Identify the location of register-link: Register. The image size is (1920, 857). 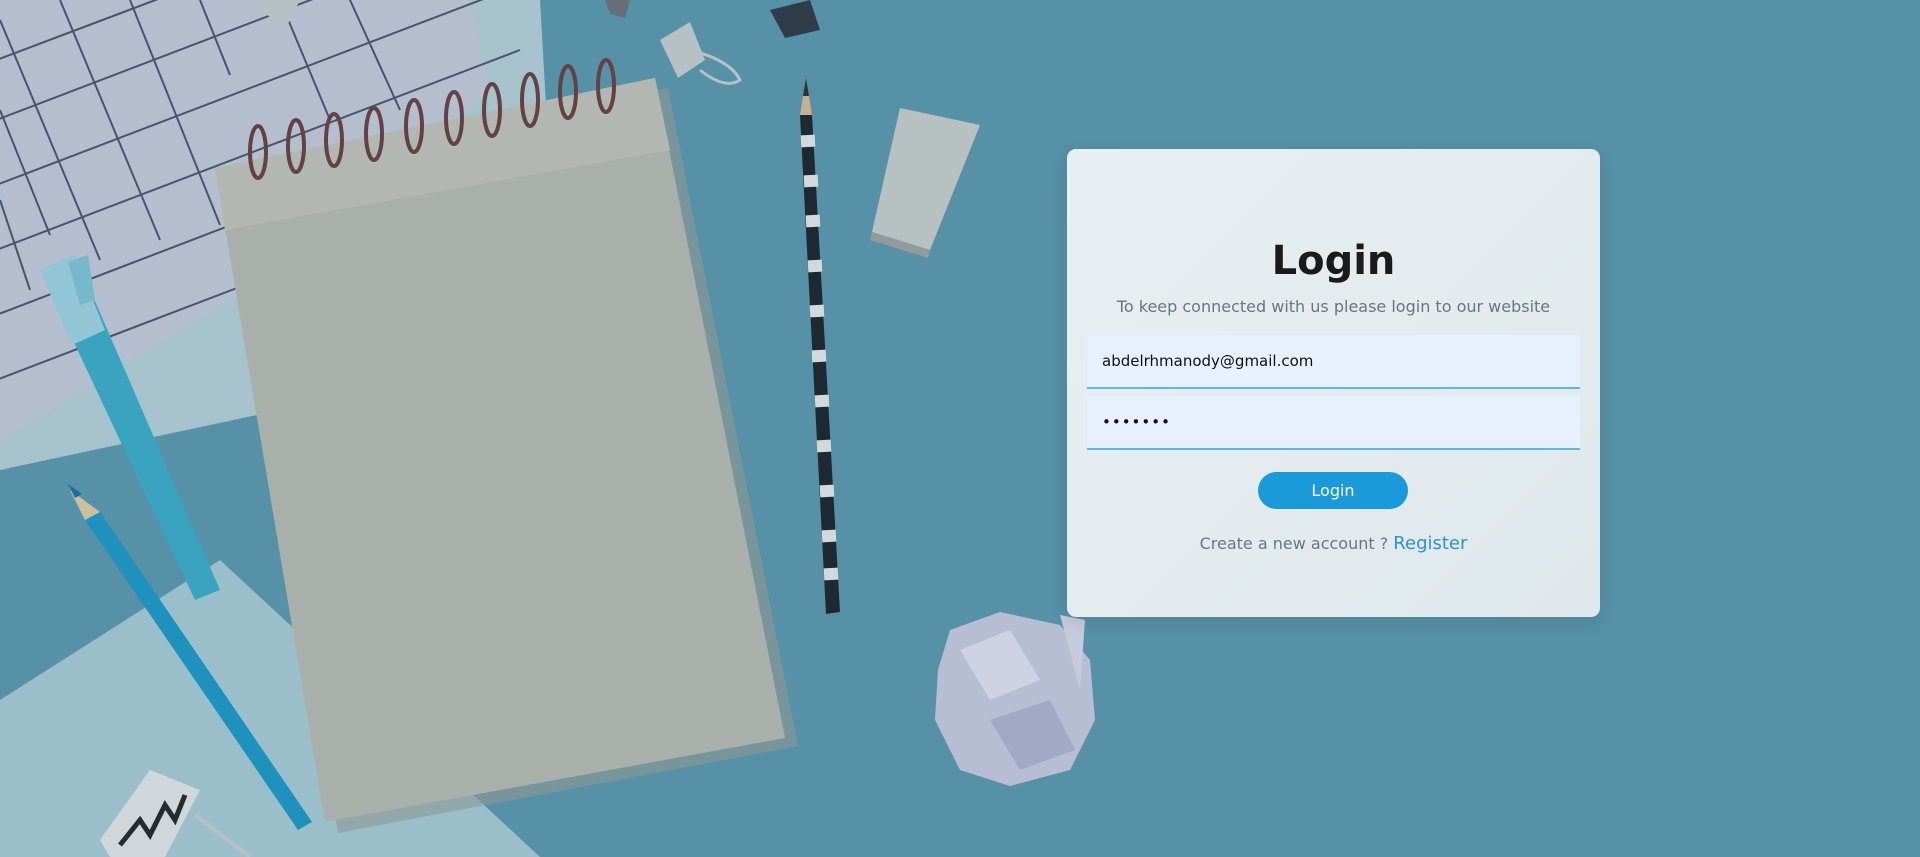
(1430, 543).